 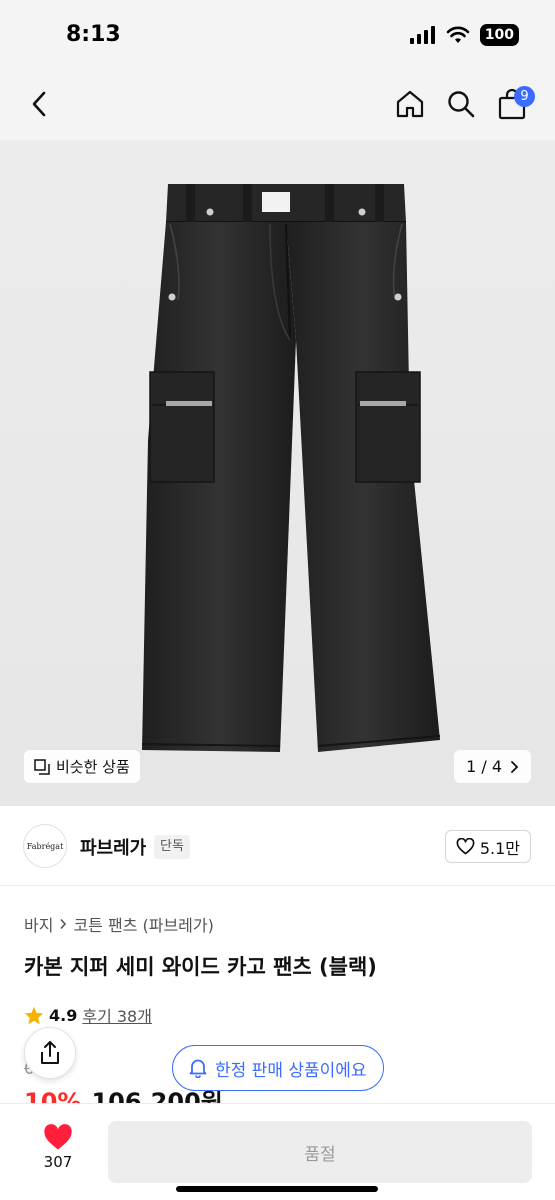 What do you see at coordinates (34, 1015) in the screenshot?
I see `star-icon` at bounding box center [34, 1015].